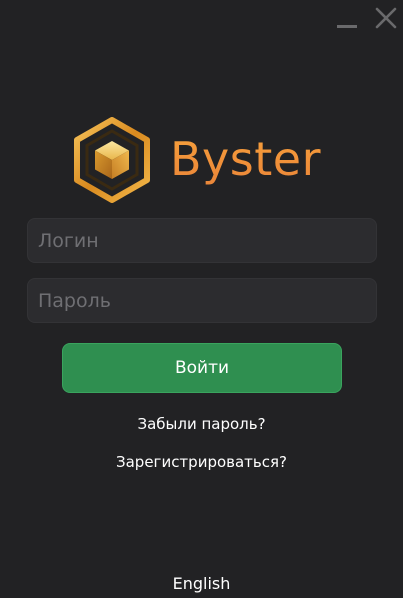 The height and width of the screenshot is (598, 403). Describe the element at coordinates (202, 368) in the screenshot. I see `login-button: Войти` at that location.